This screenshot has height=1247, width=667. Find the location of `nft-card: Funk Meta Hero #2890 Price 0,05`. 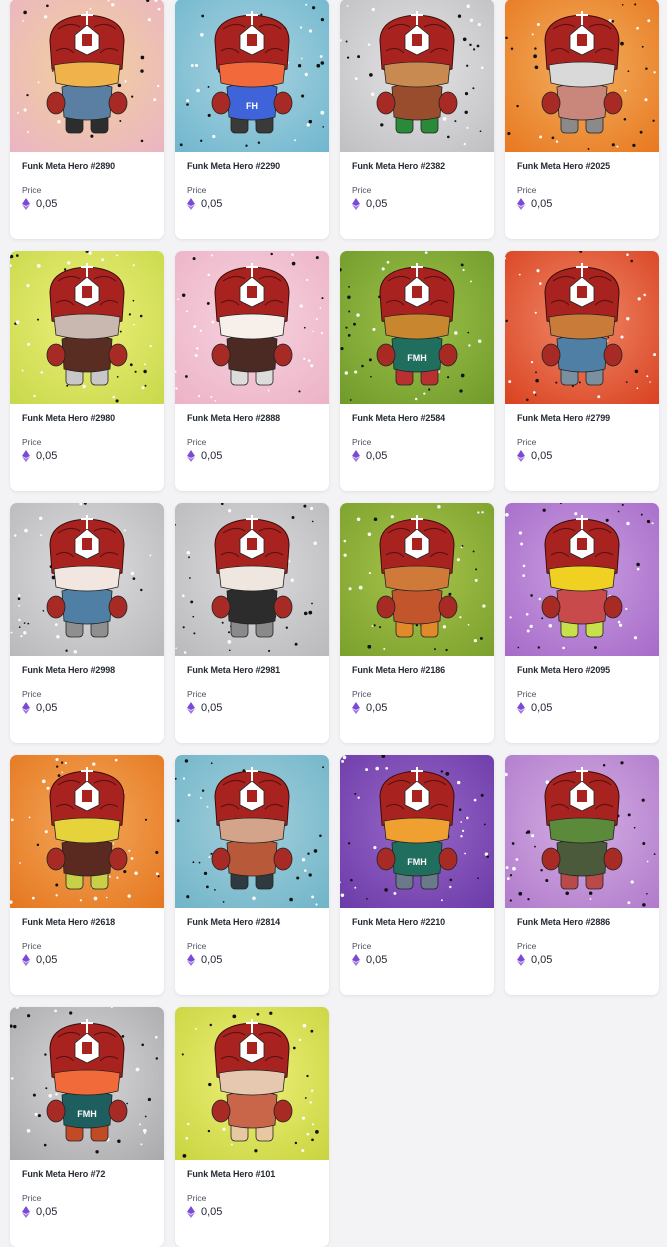

nft-card: Funk Meta Hero #2890 Price 0,05 is located at coordinates (87, 119).